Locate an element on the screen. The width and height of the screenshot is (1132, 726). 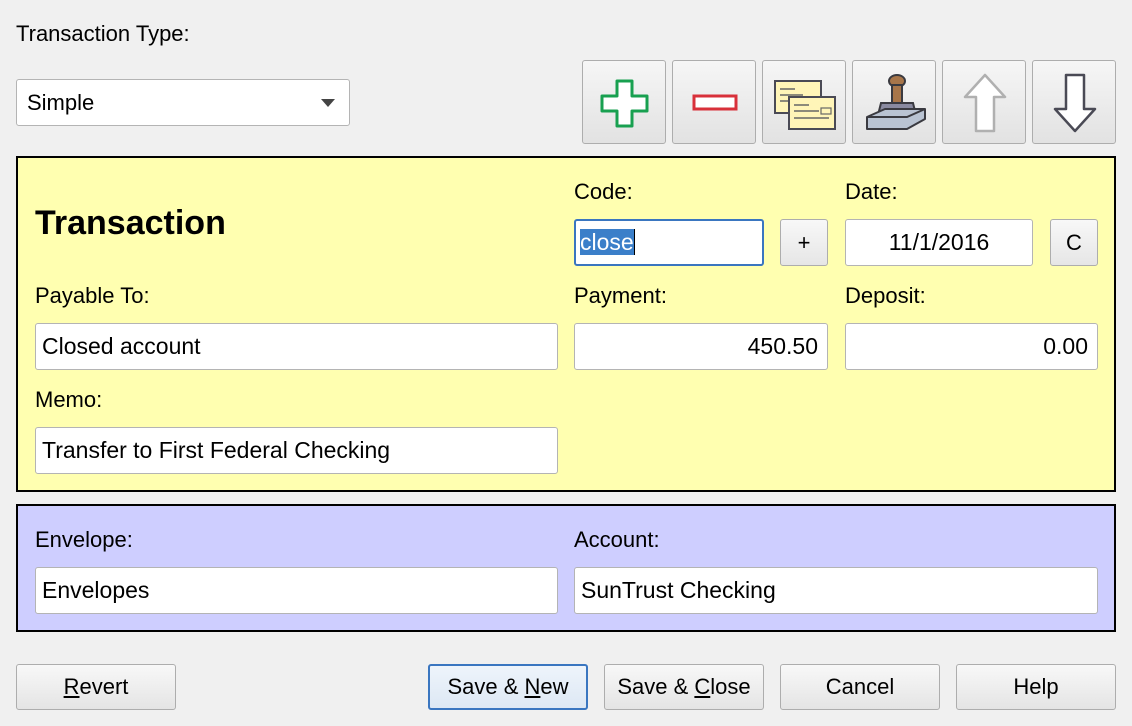
save-new-button: Save & New is located at coordinates (508, 687).